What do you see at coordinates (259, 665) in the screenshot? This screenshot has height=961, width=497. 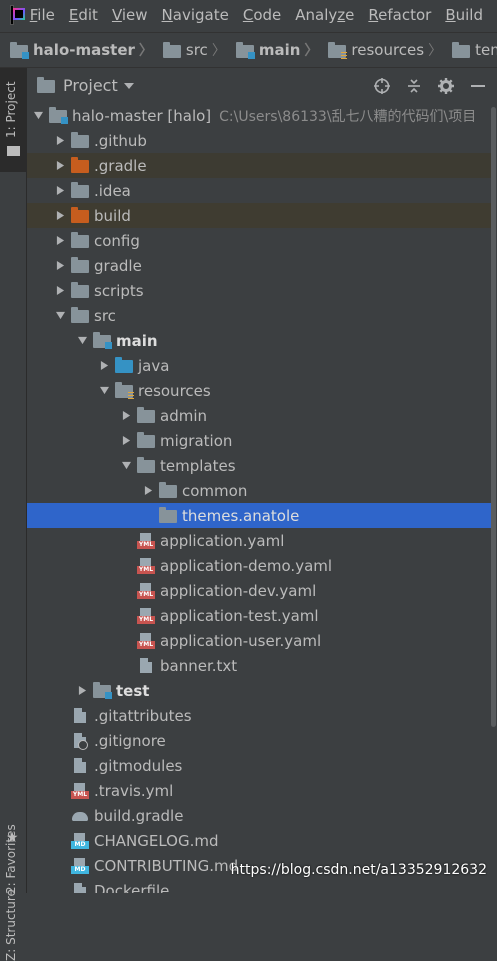 I see `tree-row: banner.txt` at bounding box center [259, 665].